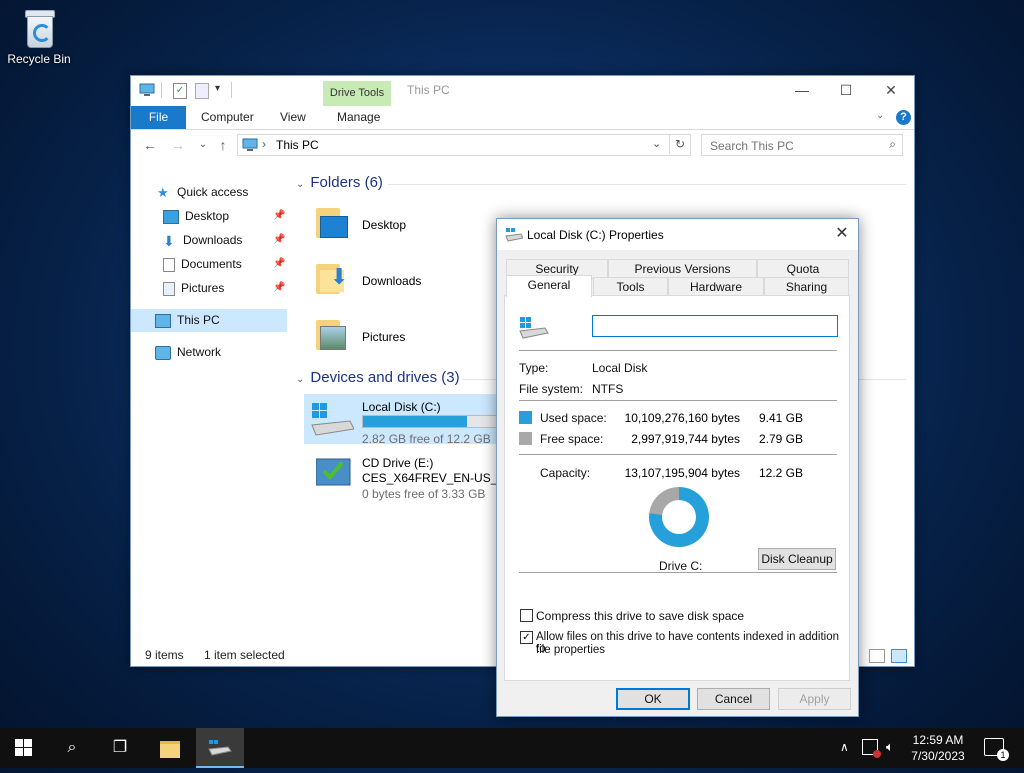  I want to click on tab-previous-versions: Previous Versions, so click(682, 269).